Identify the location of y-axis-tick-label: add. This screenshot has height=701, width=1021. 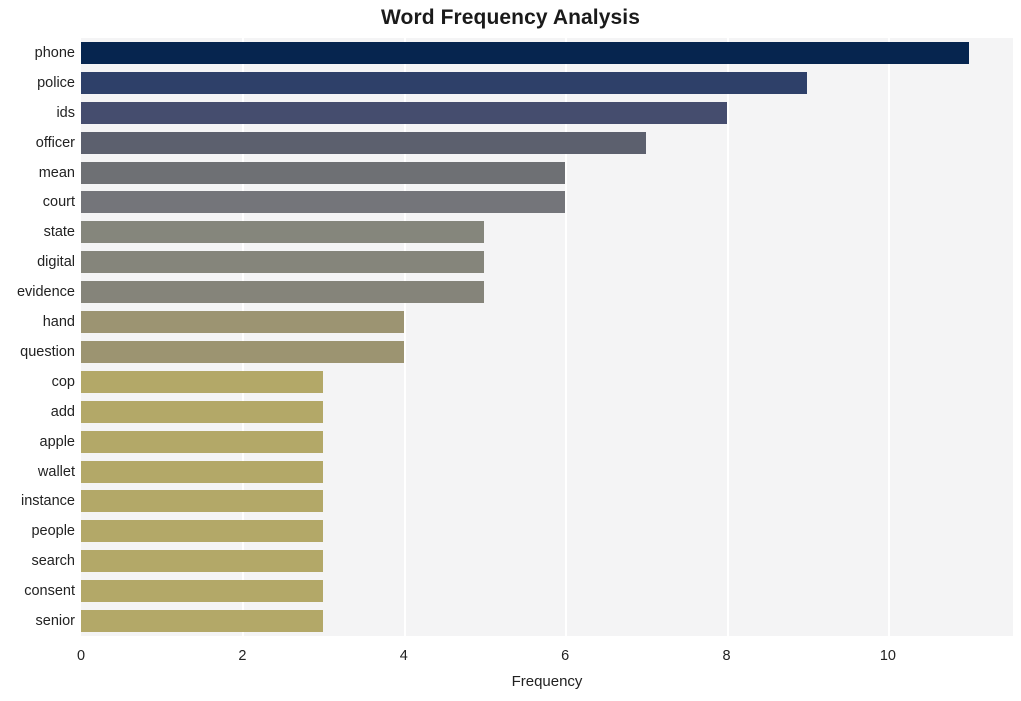
(62, 411).